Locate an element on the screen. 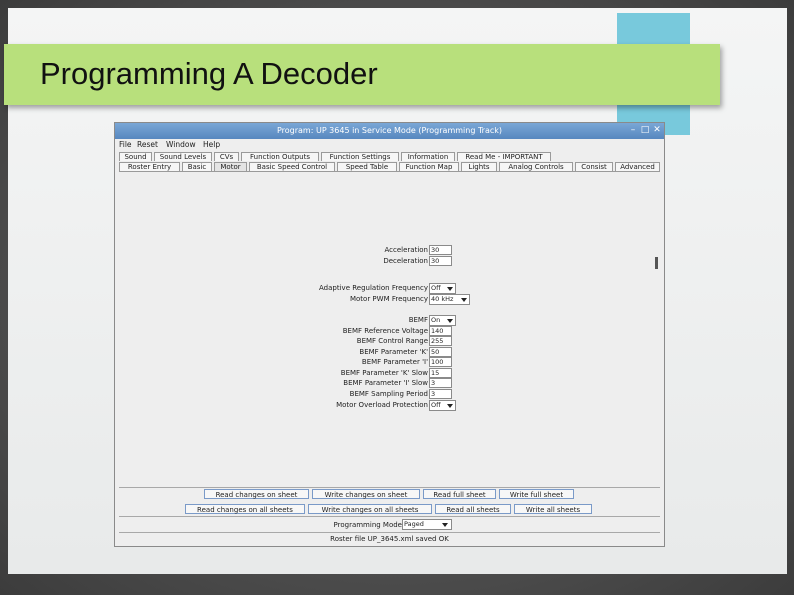 This screenshot has width=794, height=595. bemf-parameter-i-slow-field: 3 is located at coordinates (440, 383).